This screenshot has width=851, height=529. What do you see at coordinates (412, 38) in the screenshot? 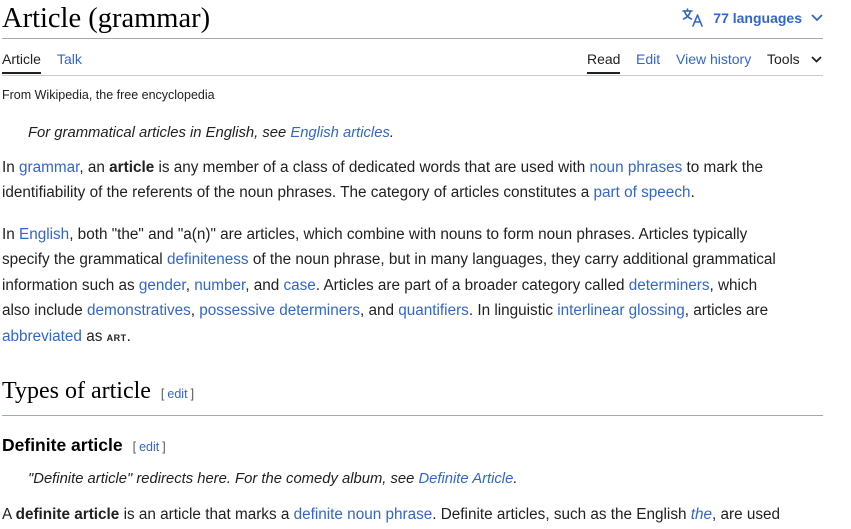
I see `title-divider` at bounding box center [412, 38].